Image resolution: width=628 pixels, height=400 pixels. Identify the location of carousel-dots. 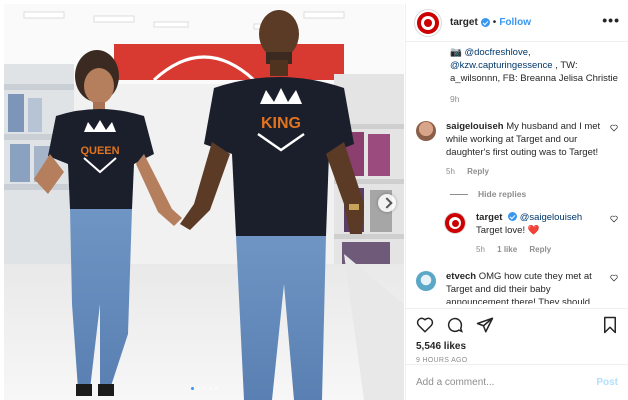
(204, 388).